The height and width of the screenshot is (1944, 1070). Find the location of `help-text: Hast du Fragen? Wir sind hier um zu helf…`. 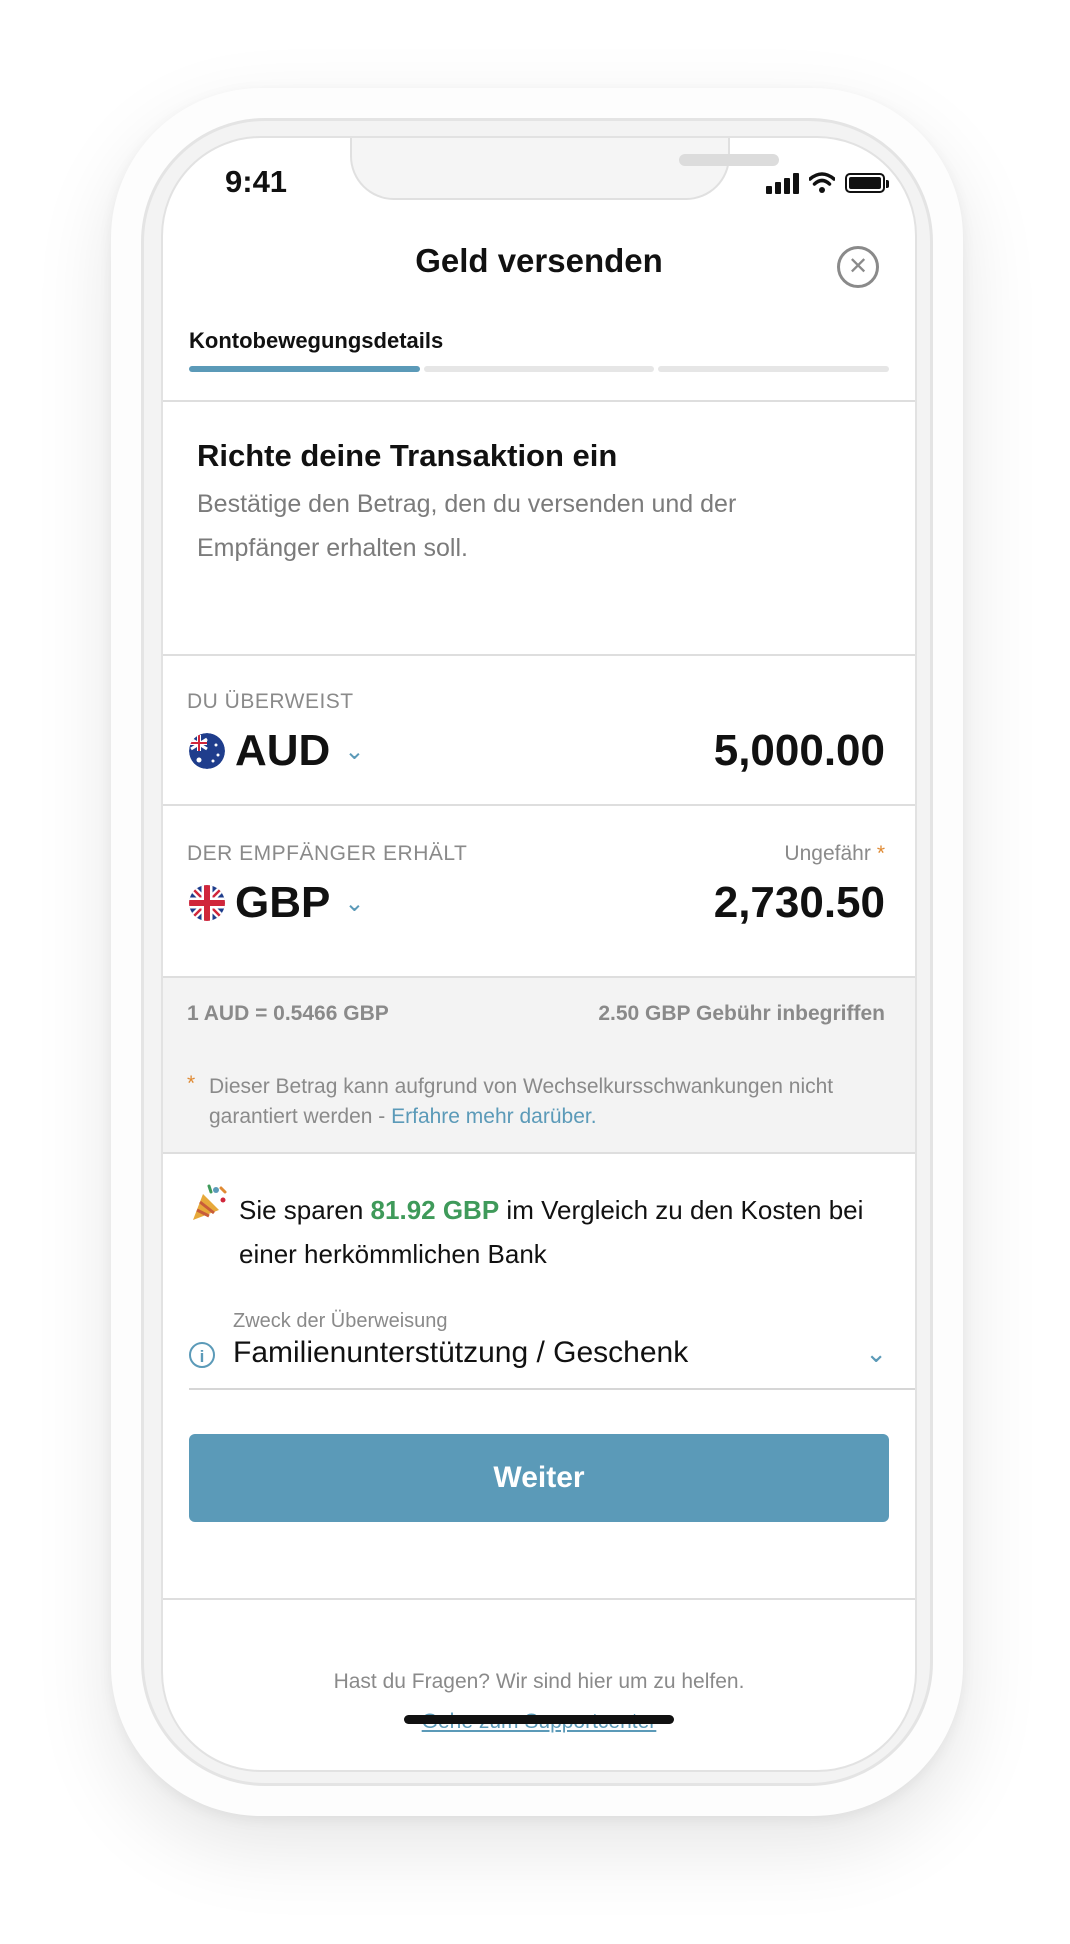

help-text: Hast du Fragen? Wir sind hier um zu helf… is located at coordinates (539, 1681).